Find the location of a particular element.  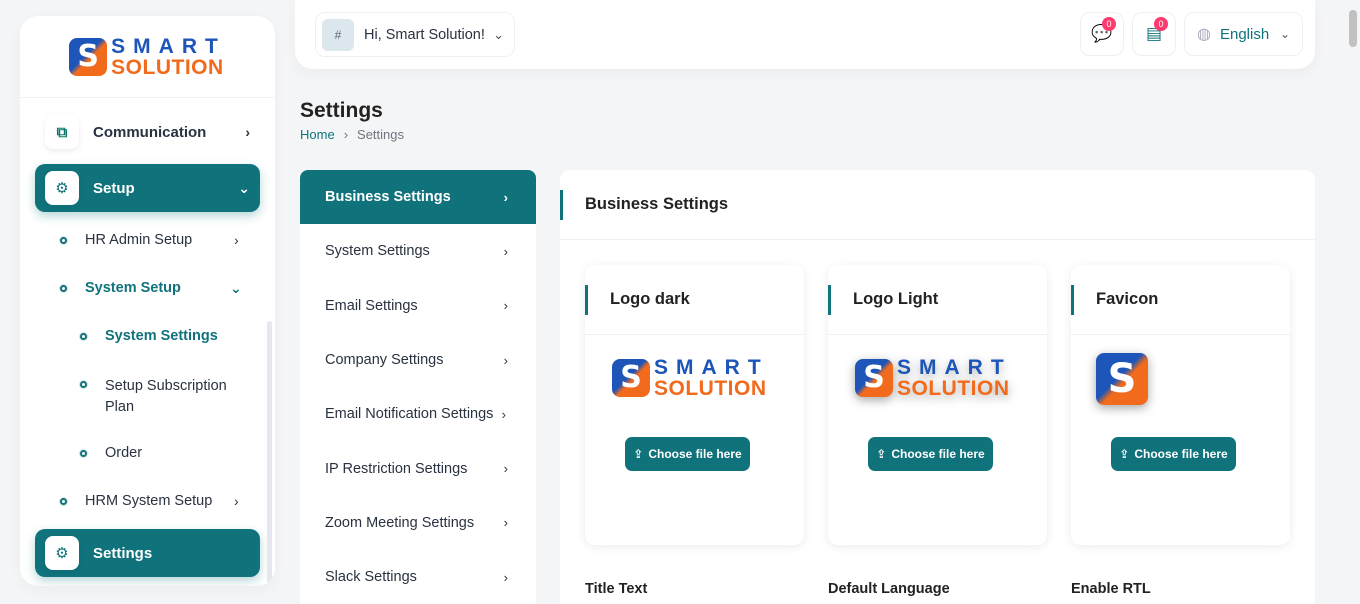

menu-item-label: IP Restriction Settings is located at coordinates (396, 468).